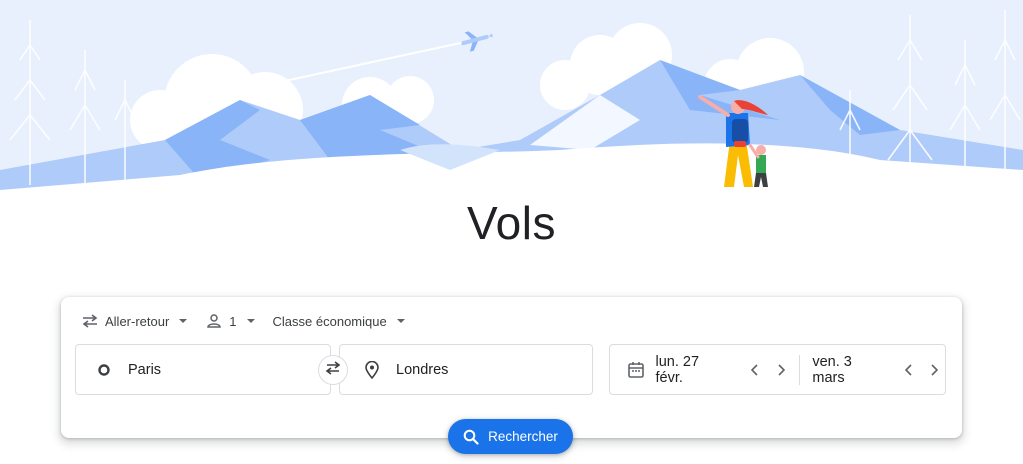  I want to click on search-options-bar: Aller-retour 1 Classe économique, so click(252, 321).